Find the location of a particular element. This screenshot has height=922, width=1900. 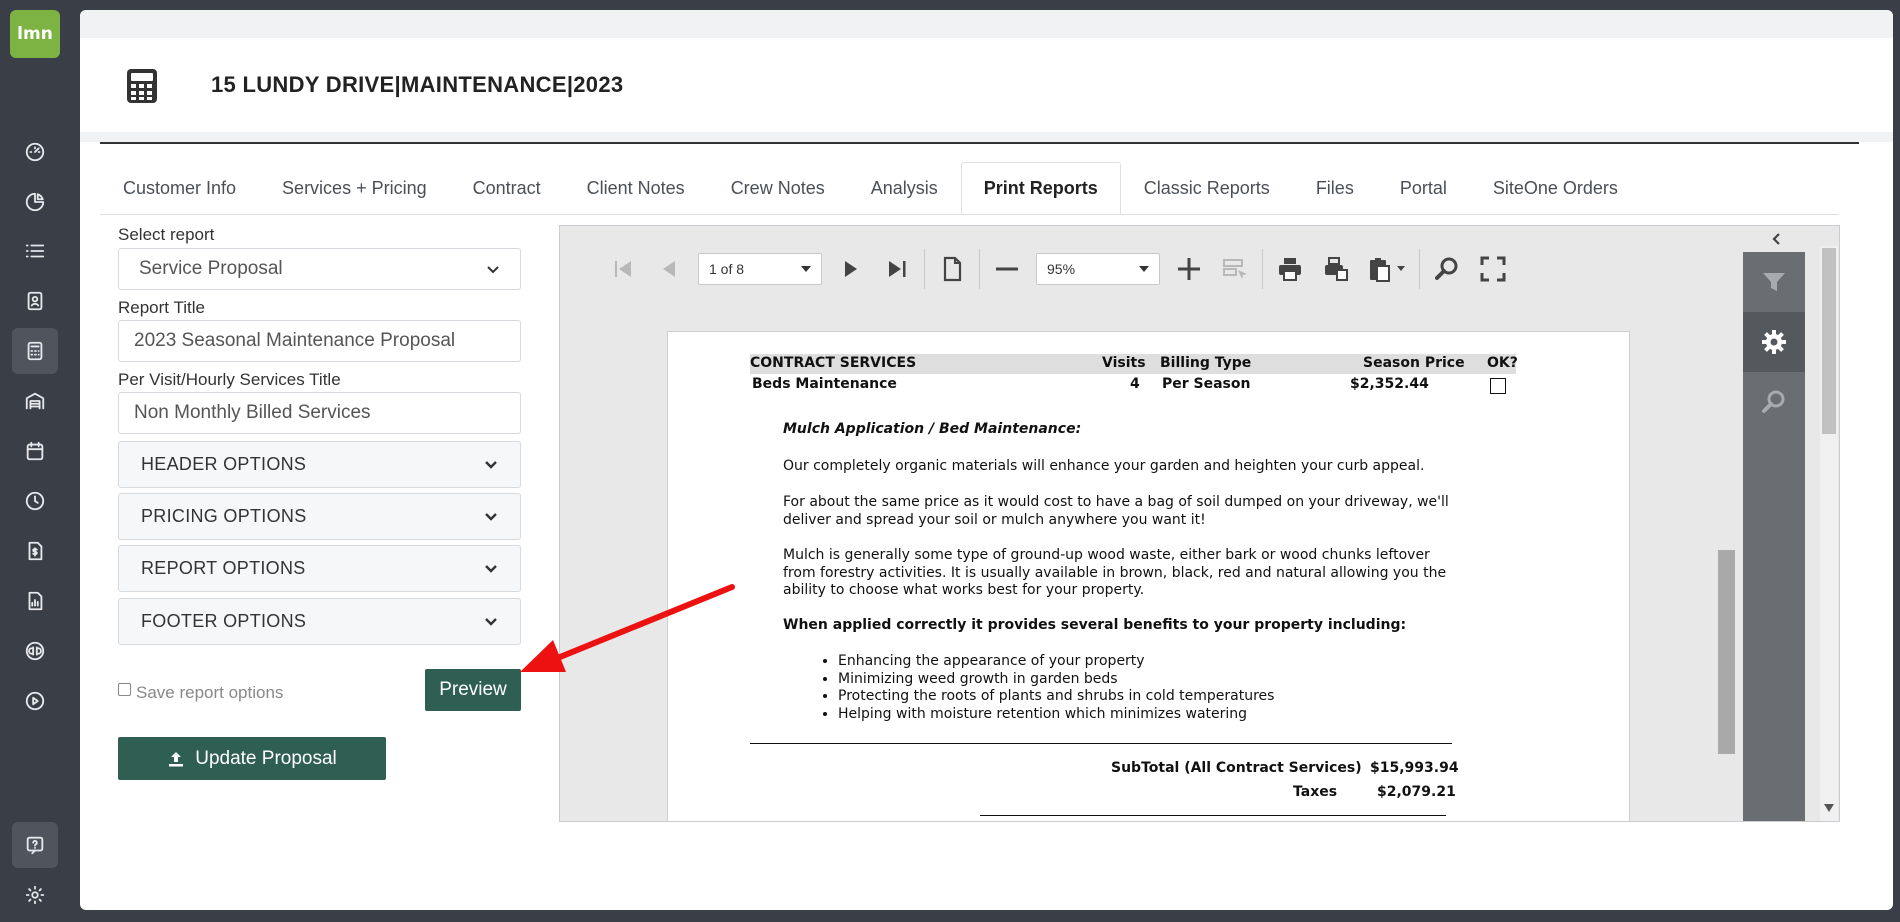

service-name: Beds Maintenance is located at coordinates (824, 384).